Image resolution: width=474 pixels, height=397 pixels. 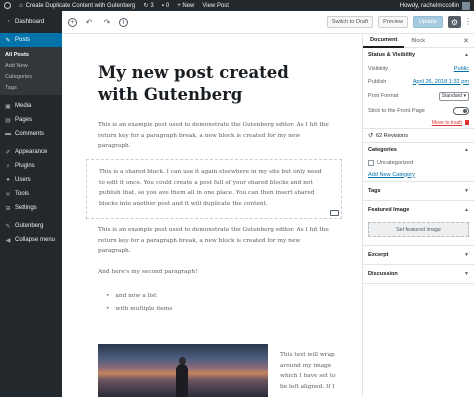 I want to click on panel-tabs: Document Block ✕, so click(x=418, y=41).